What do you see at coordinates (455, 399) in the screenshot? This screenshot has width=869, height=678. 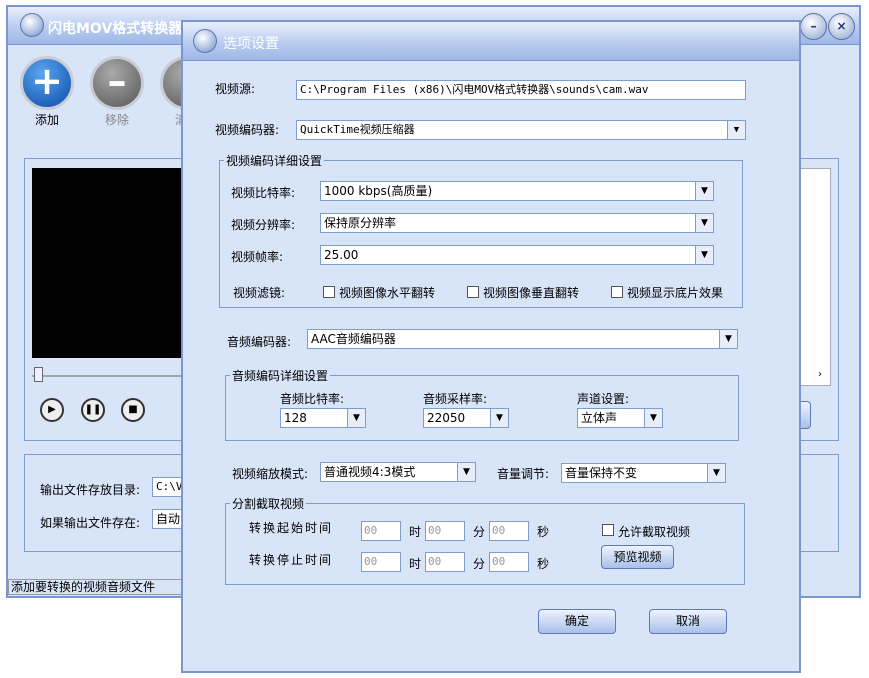 I see `samplerate-label: 音频采样率:` at bounding box center [455, 399].